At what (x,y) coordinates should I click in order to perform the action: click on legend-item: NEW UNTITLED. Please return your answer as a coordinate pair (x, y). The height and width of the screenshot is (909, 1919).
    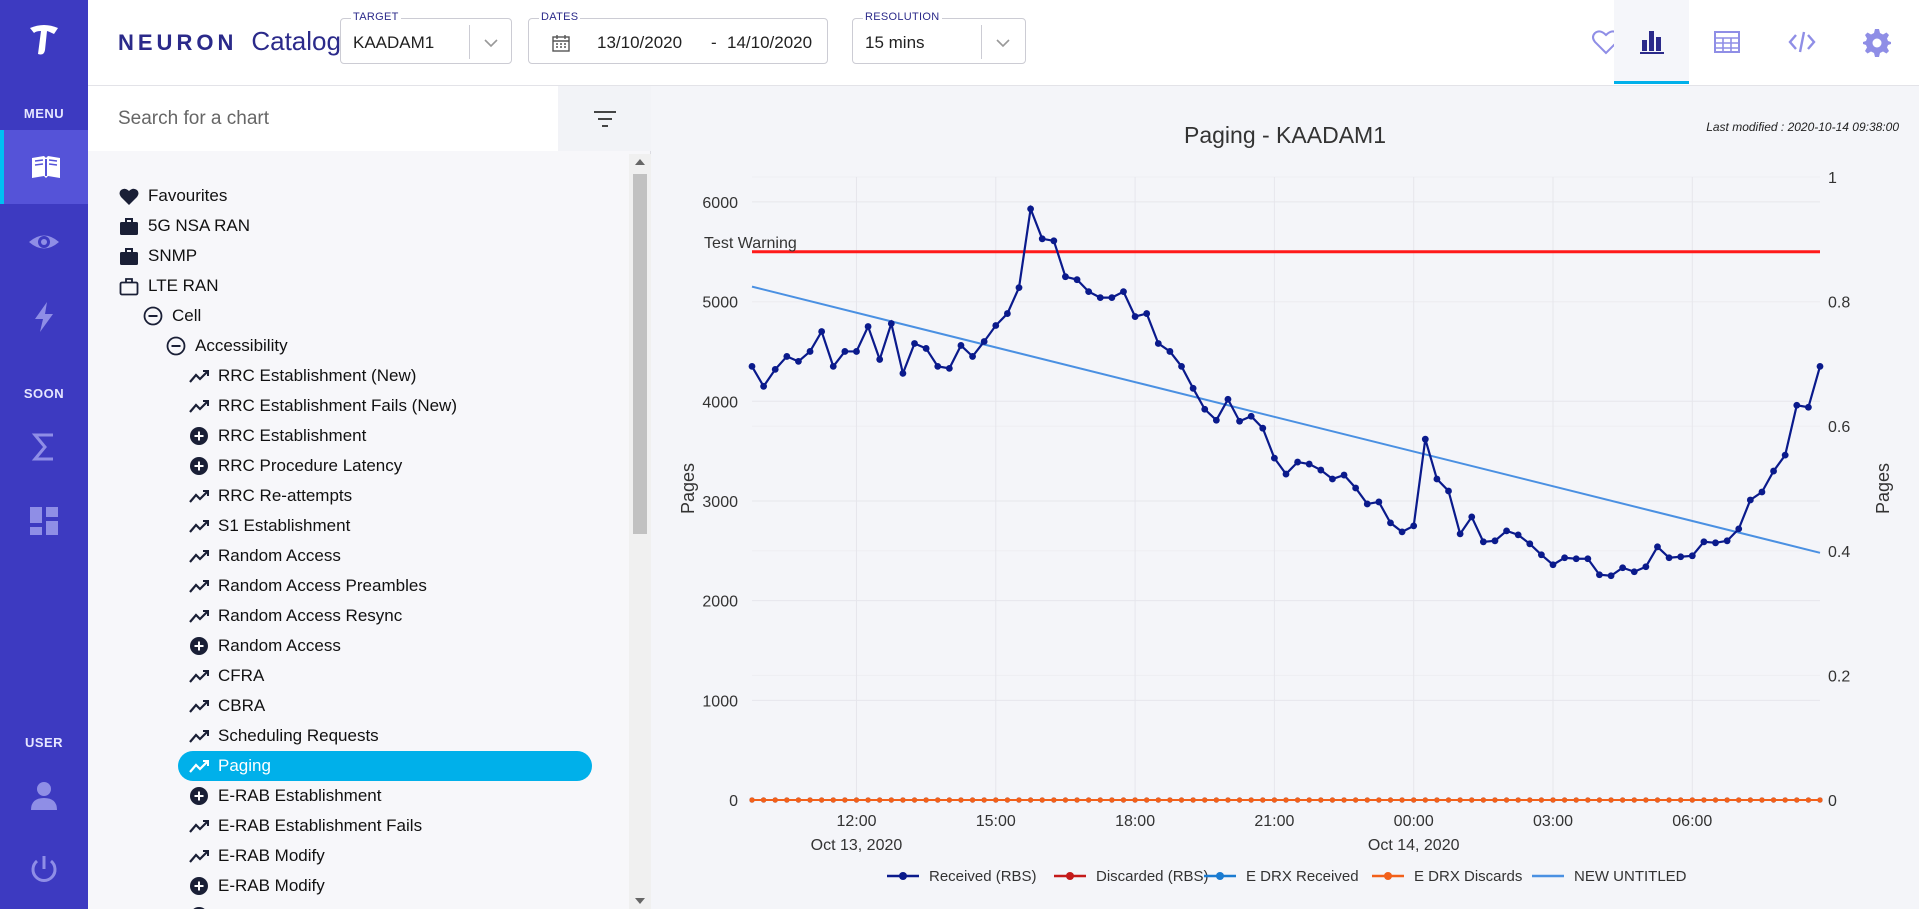
    Looking at the image, I should click on (1609, 876).